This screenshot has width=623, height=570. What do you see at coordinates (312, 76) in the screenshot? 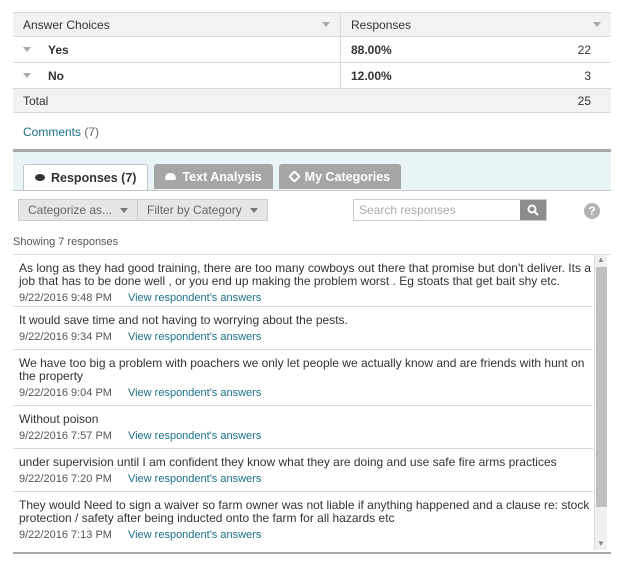
I see `table-row: No 12.00% 3` at bounding box center [312, 76].